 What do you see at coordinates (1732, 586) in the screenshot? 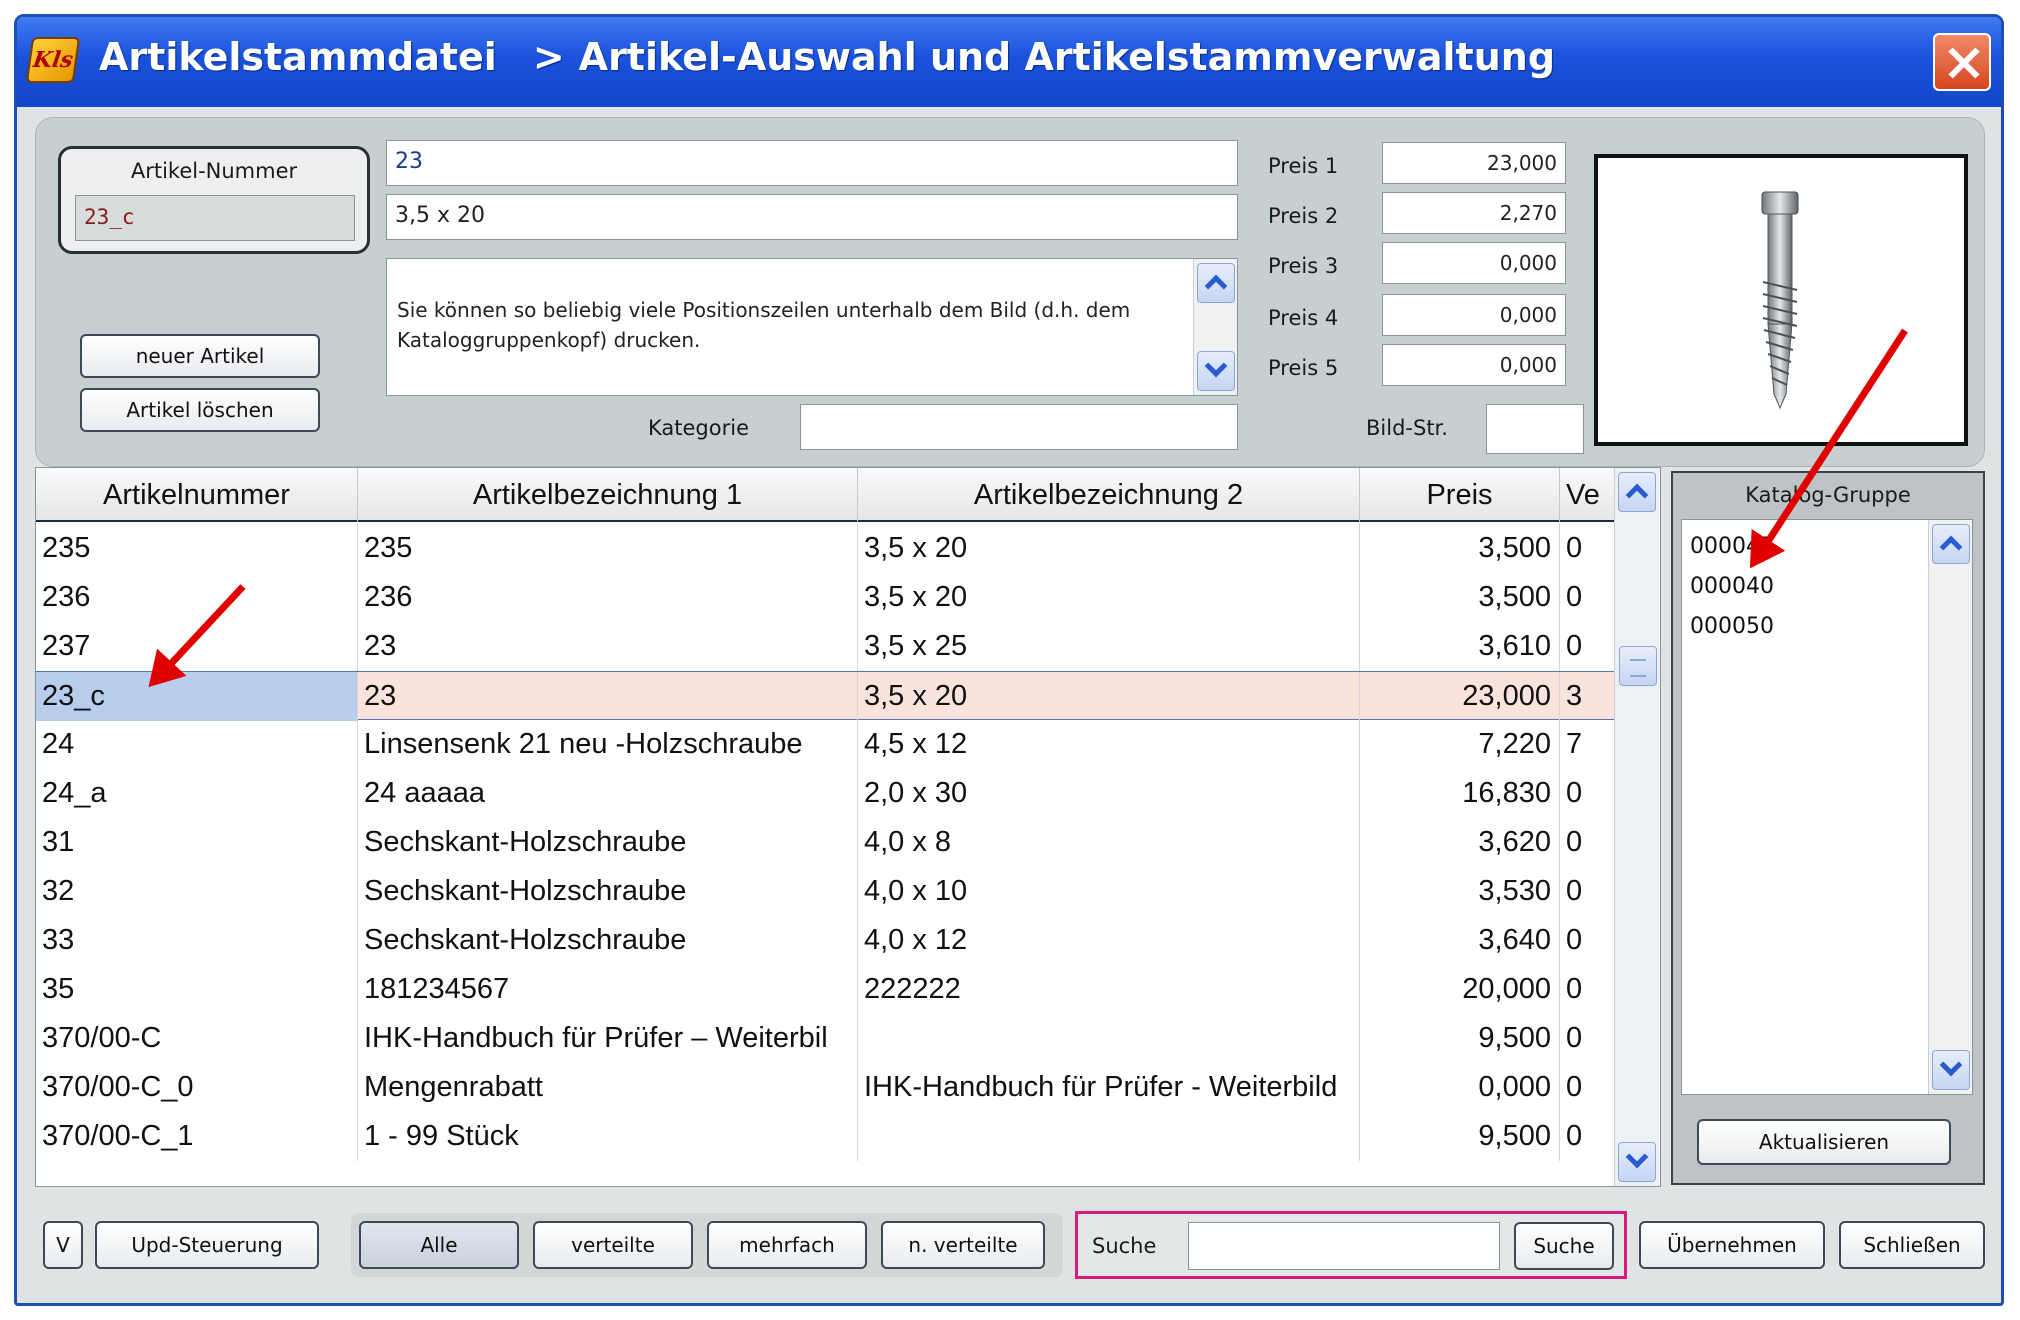
I see `list-item: 000040` at bounding box center [1732, 586].